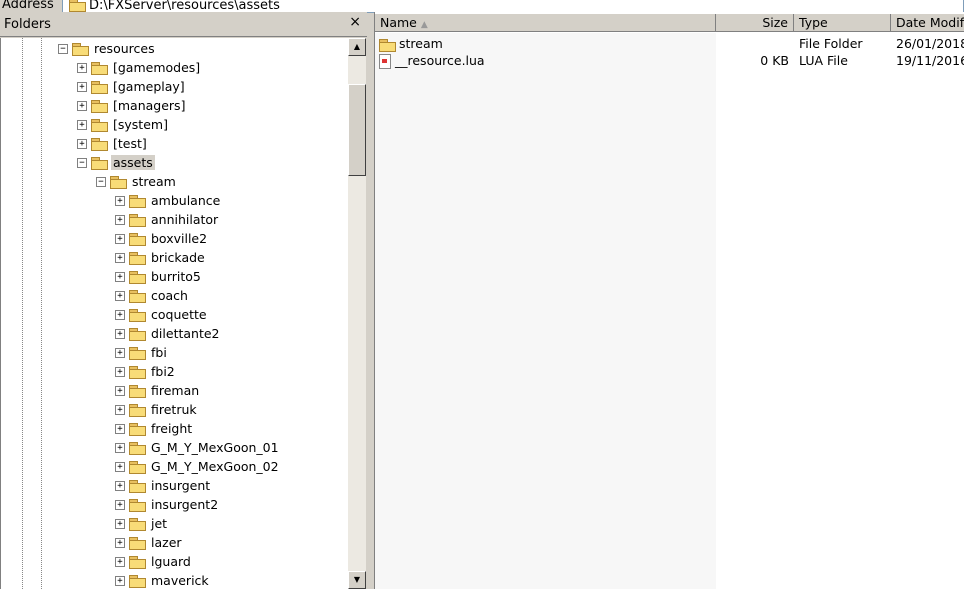 The height and width of the screenshot is (589, 964). I want to click on tree-node: + G_M_Y_MexGoon_02, so click(198, 466).